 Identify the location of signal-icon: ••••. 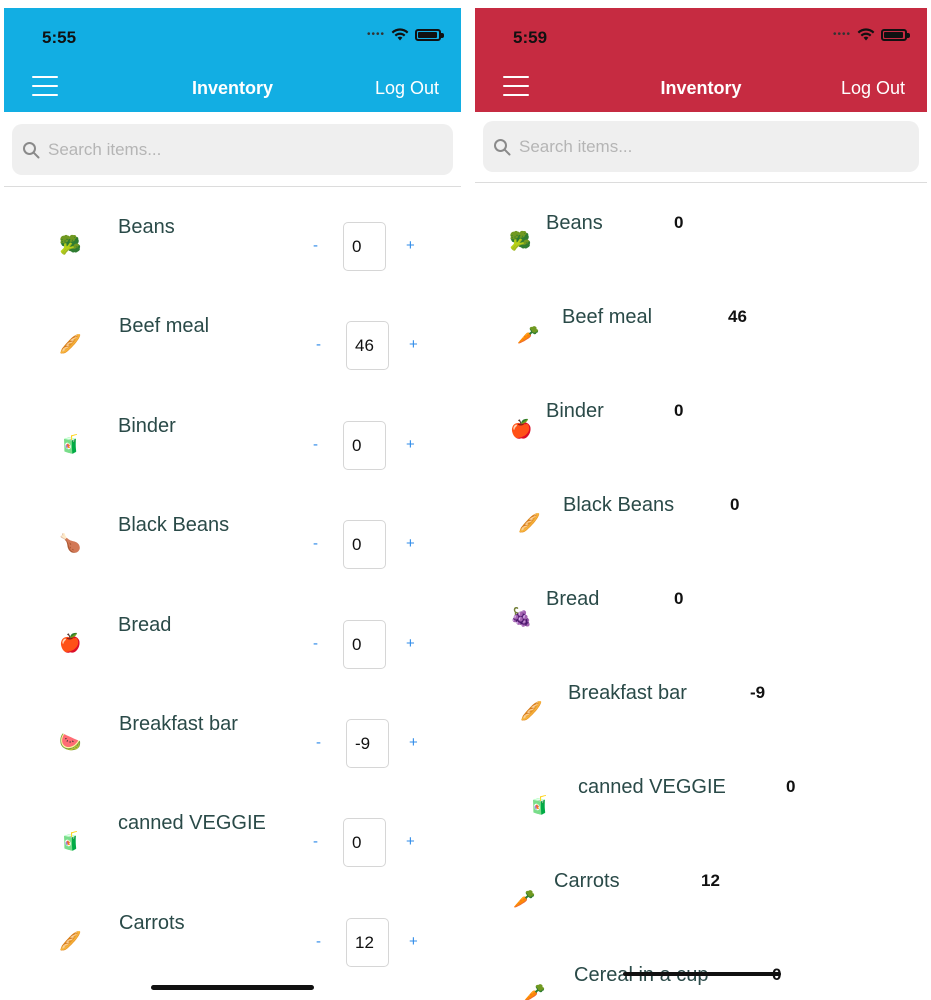
(841, 34).